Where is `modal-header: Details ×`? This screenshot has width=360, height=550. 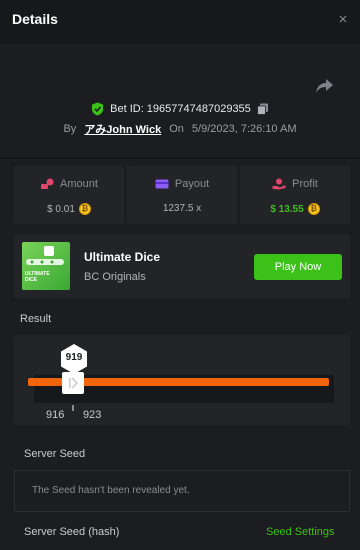 modal-header: Details × is located at coordinates (180, 22).